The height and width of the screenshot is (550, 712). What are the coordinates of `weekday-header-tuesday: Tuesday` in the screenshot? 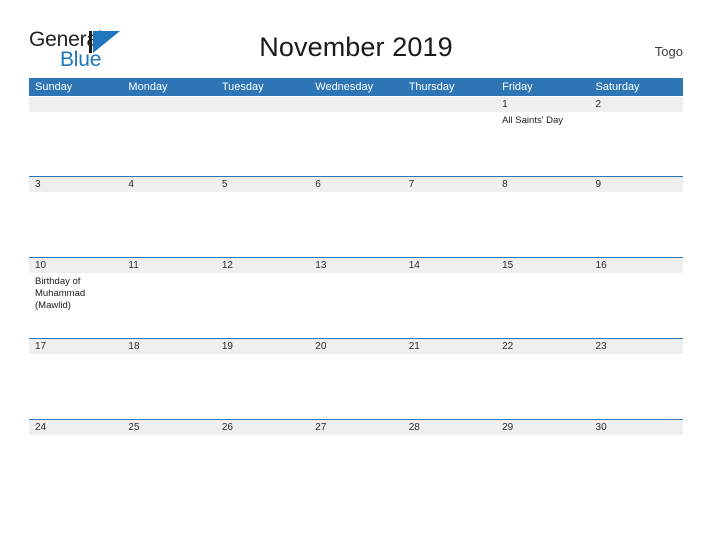 It's located at (242, 87).